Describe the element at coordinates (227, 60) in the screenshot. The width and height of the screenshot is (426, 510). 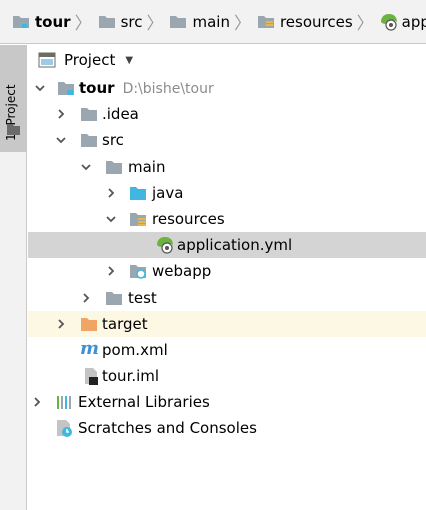
I see `project-panel-header: Project ▼` at that location.